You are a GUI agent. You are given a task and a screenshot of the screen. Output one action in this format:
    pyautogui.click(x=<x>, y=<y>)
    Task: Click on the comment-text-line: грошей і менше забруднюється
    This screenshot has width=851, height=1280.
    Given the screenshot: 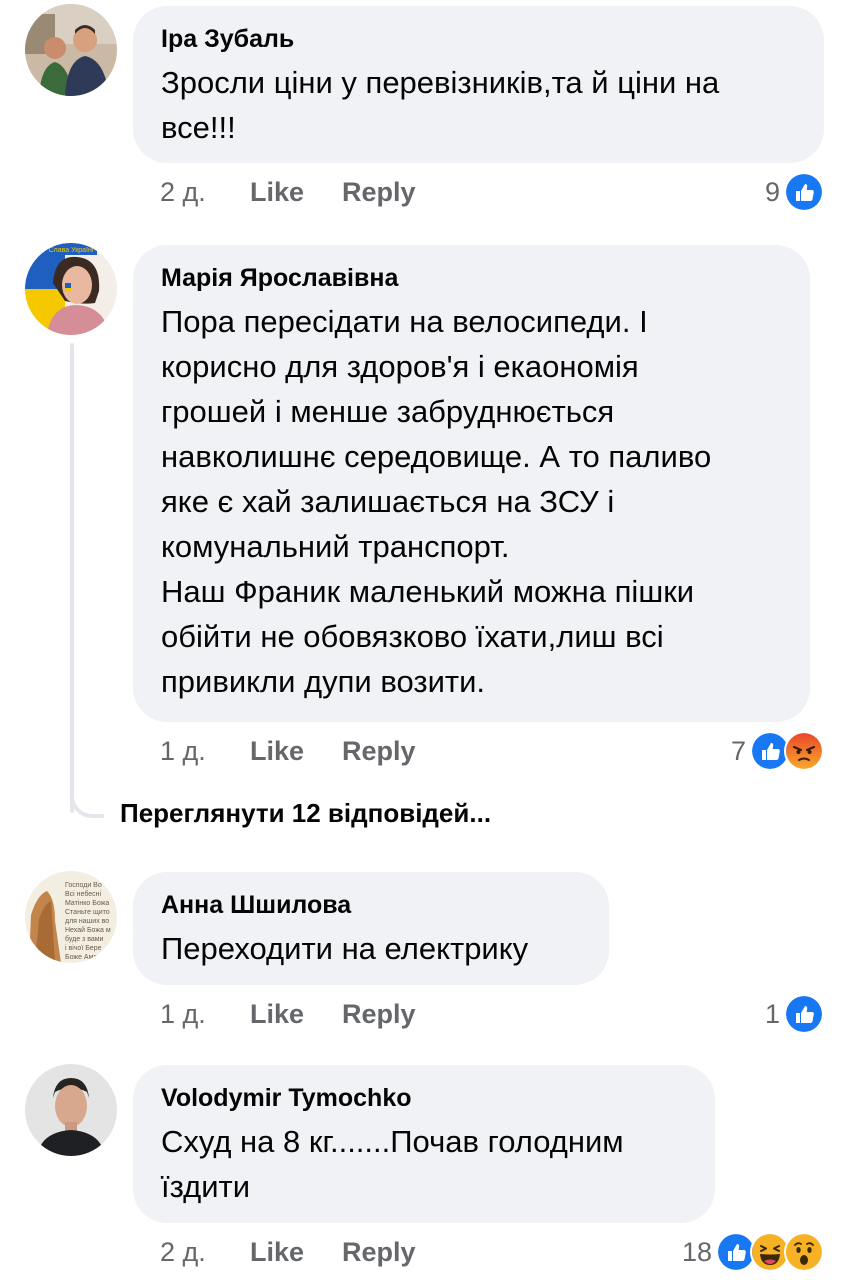 What is the action you would take?
    pyautogui.click(x=388, y=411)
    